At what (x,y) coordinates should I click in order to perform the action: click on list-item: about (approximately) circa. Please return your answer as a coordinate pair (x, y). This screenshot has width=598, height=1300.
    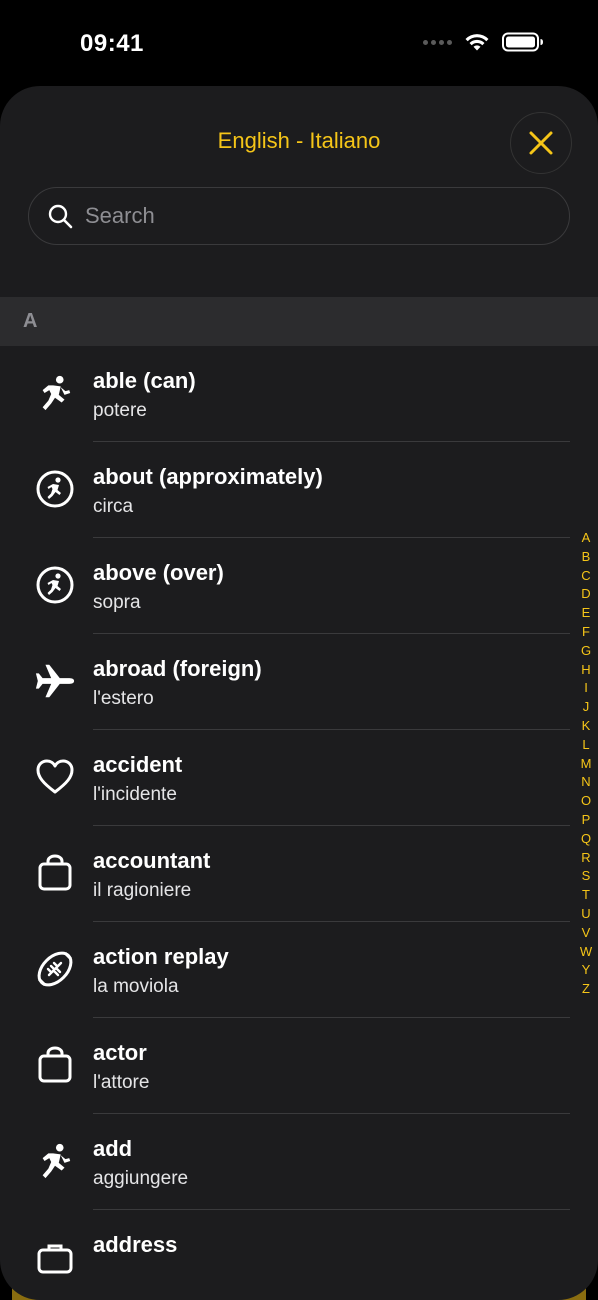
    Looking at the image, I should click on (299, 490).